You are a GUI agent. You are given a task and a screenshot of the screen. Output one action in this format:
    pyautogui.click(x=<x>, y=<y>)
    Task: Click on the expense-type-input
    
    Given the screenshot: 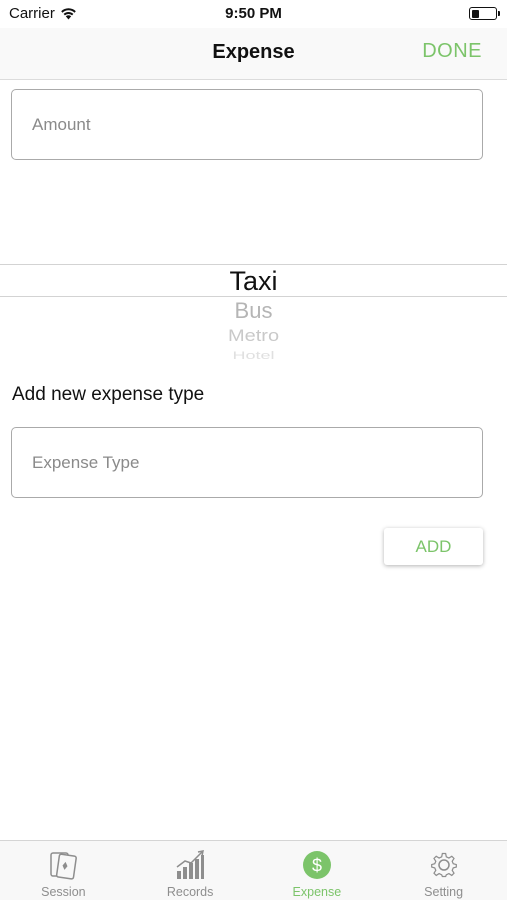 What is the action you would take?
    pyautogui.click(x=247, y=462)
    